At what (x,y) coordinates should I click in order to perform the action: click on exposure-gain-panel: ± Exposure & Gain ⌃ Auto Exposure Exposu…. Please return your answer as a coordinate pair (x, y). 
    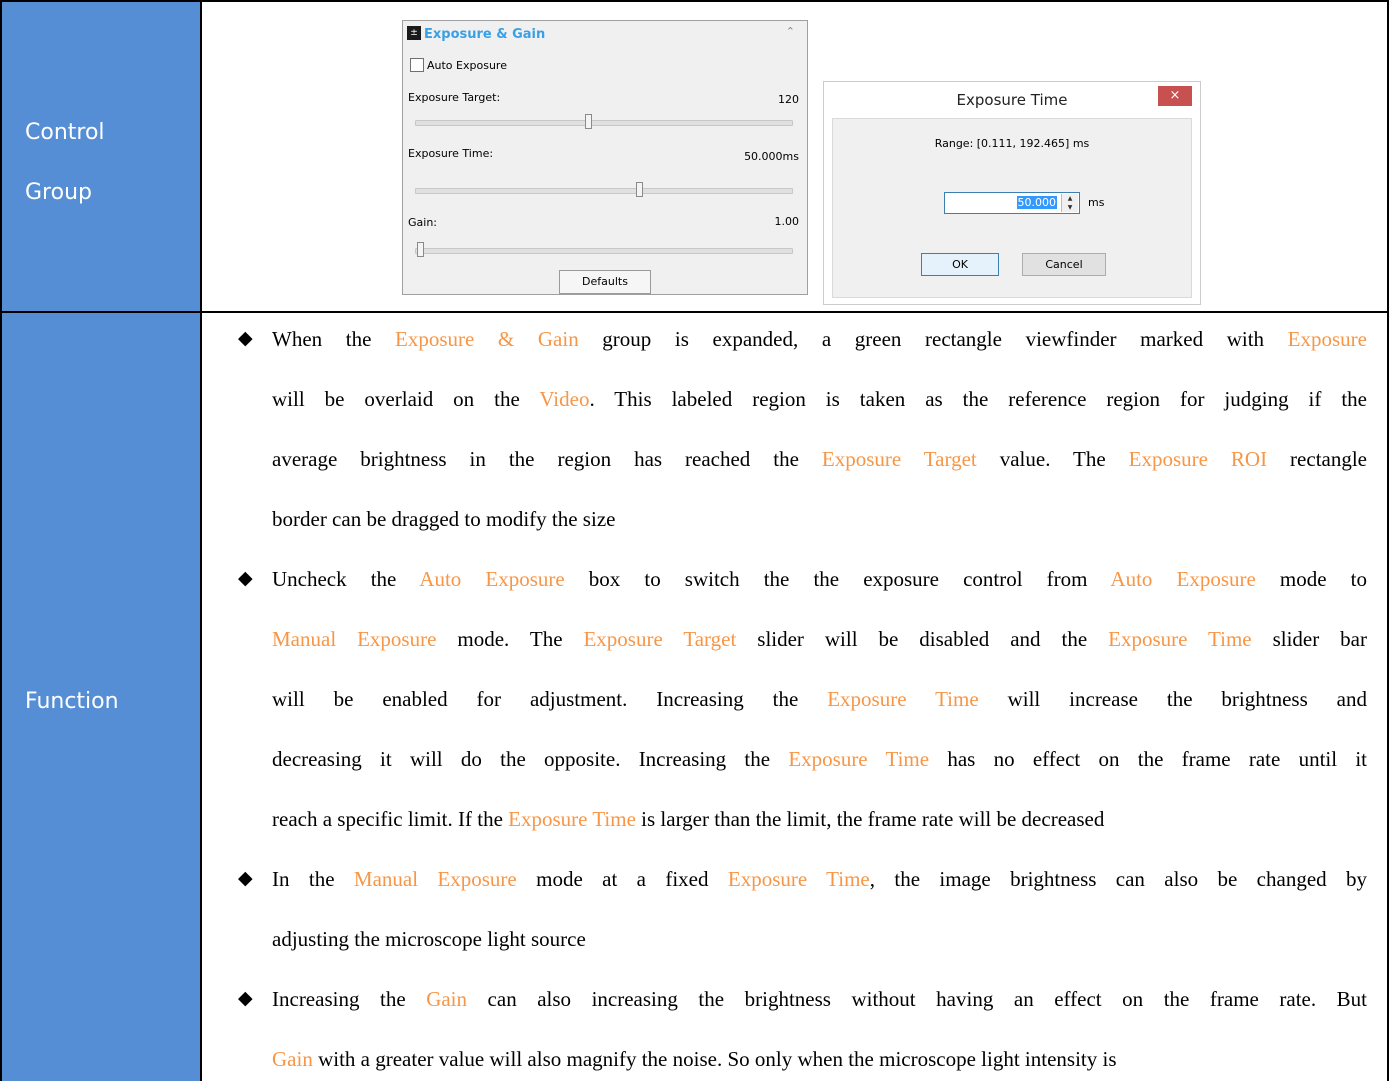
    Looking at the image, I should click on (605, 157).